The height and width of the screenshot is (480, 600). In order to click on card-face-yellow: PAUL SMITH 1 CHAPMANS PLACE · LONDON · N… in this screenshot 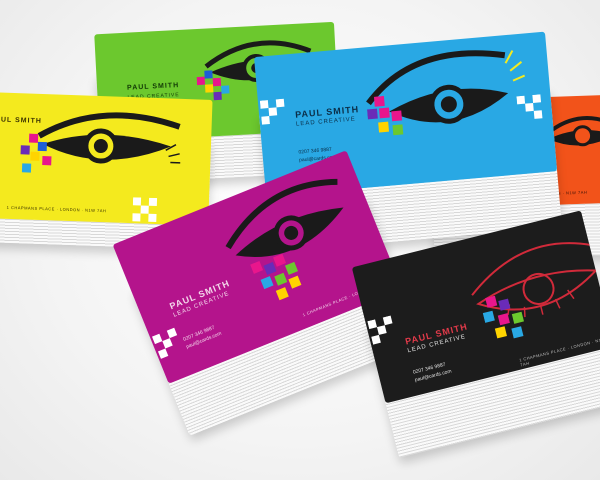, I will do `click(106, 159)`.